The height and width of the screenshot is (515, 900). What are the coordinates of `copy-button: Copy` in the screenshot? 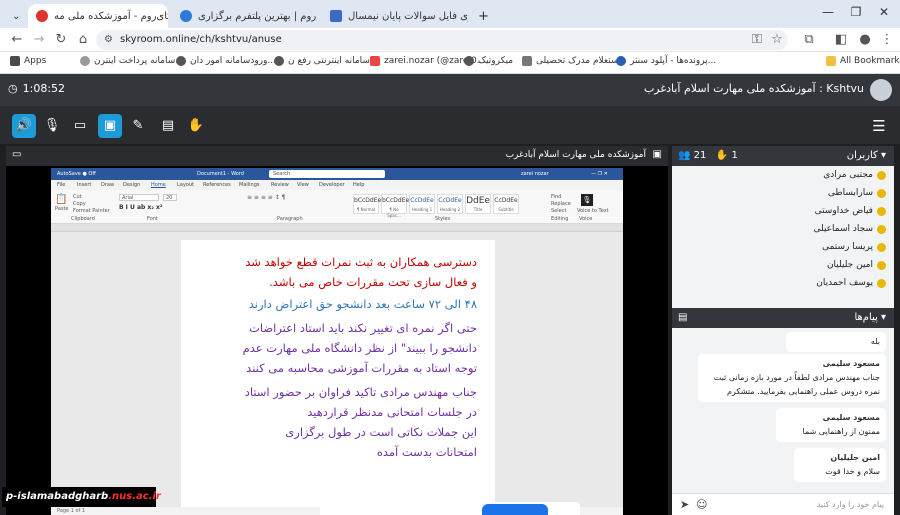 It's located at (79, 204).